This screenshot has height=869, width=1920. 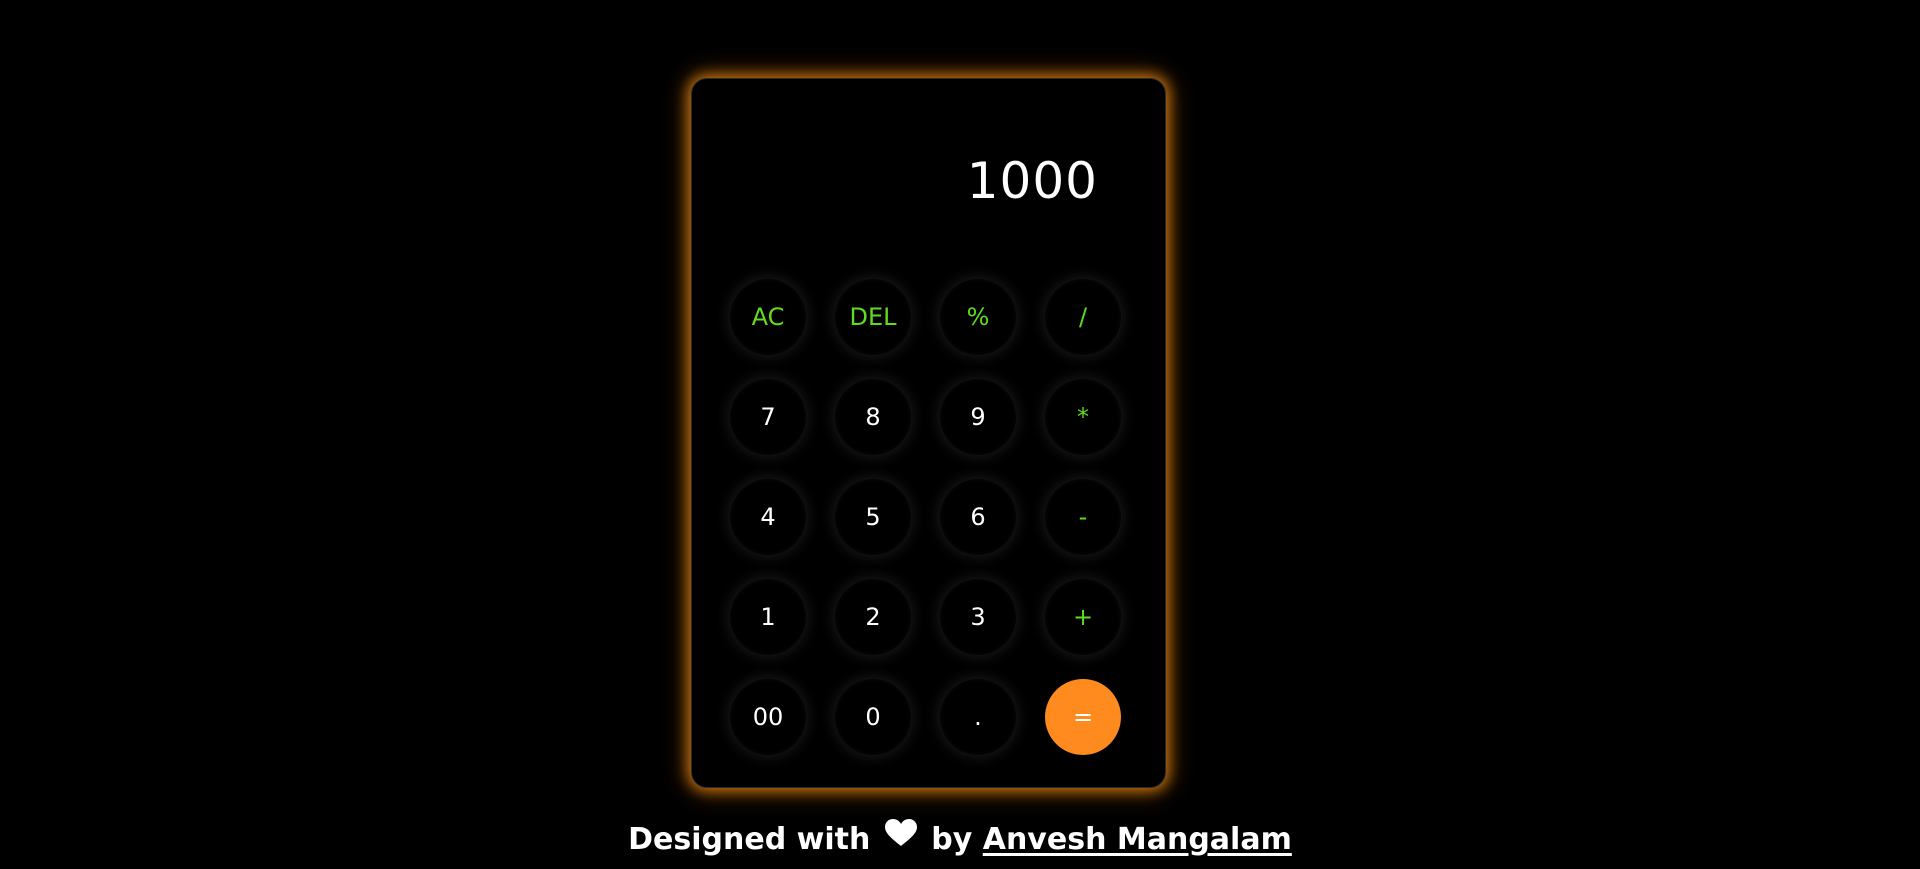 What do you see at coordinates (978, 717) in the screenshot?
I see `decimal-point-button: .` at bounding box center [978, 717].